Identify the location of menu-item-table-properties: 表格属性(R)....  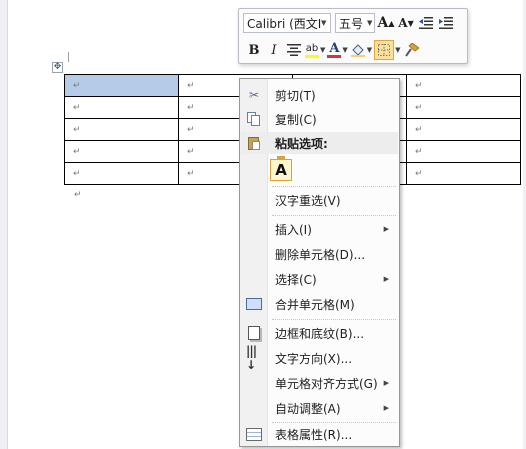
(319, 434).